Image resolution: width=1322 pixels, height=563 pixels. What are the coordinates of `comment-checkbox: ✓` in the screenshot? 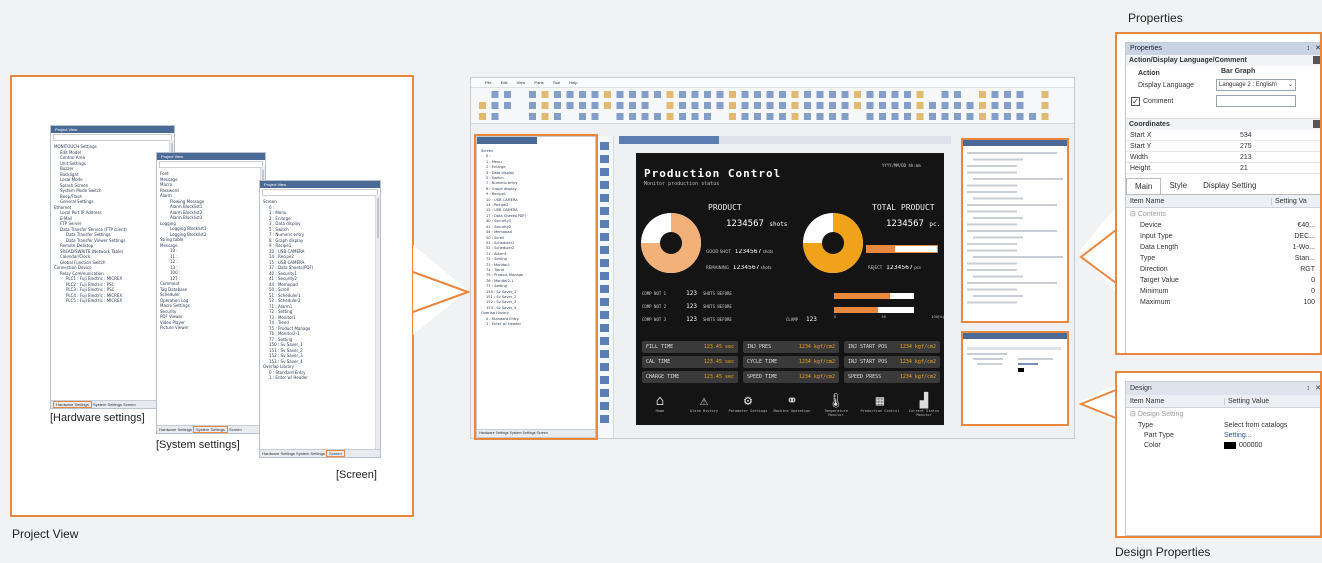 It's located at (1135, 101).